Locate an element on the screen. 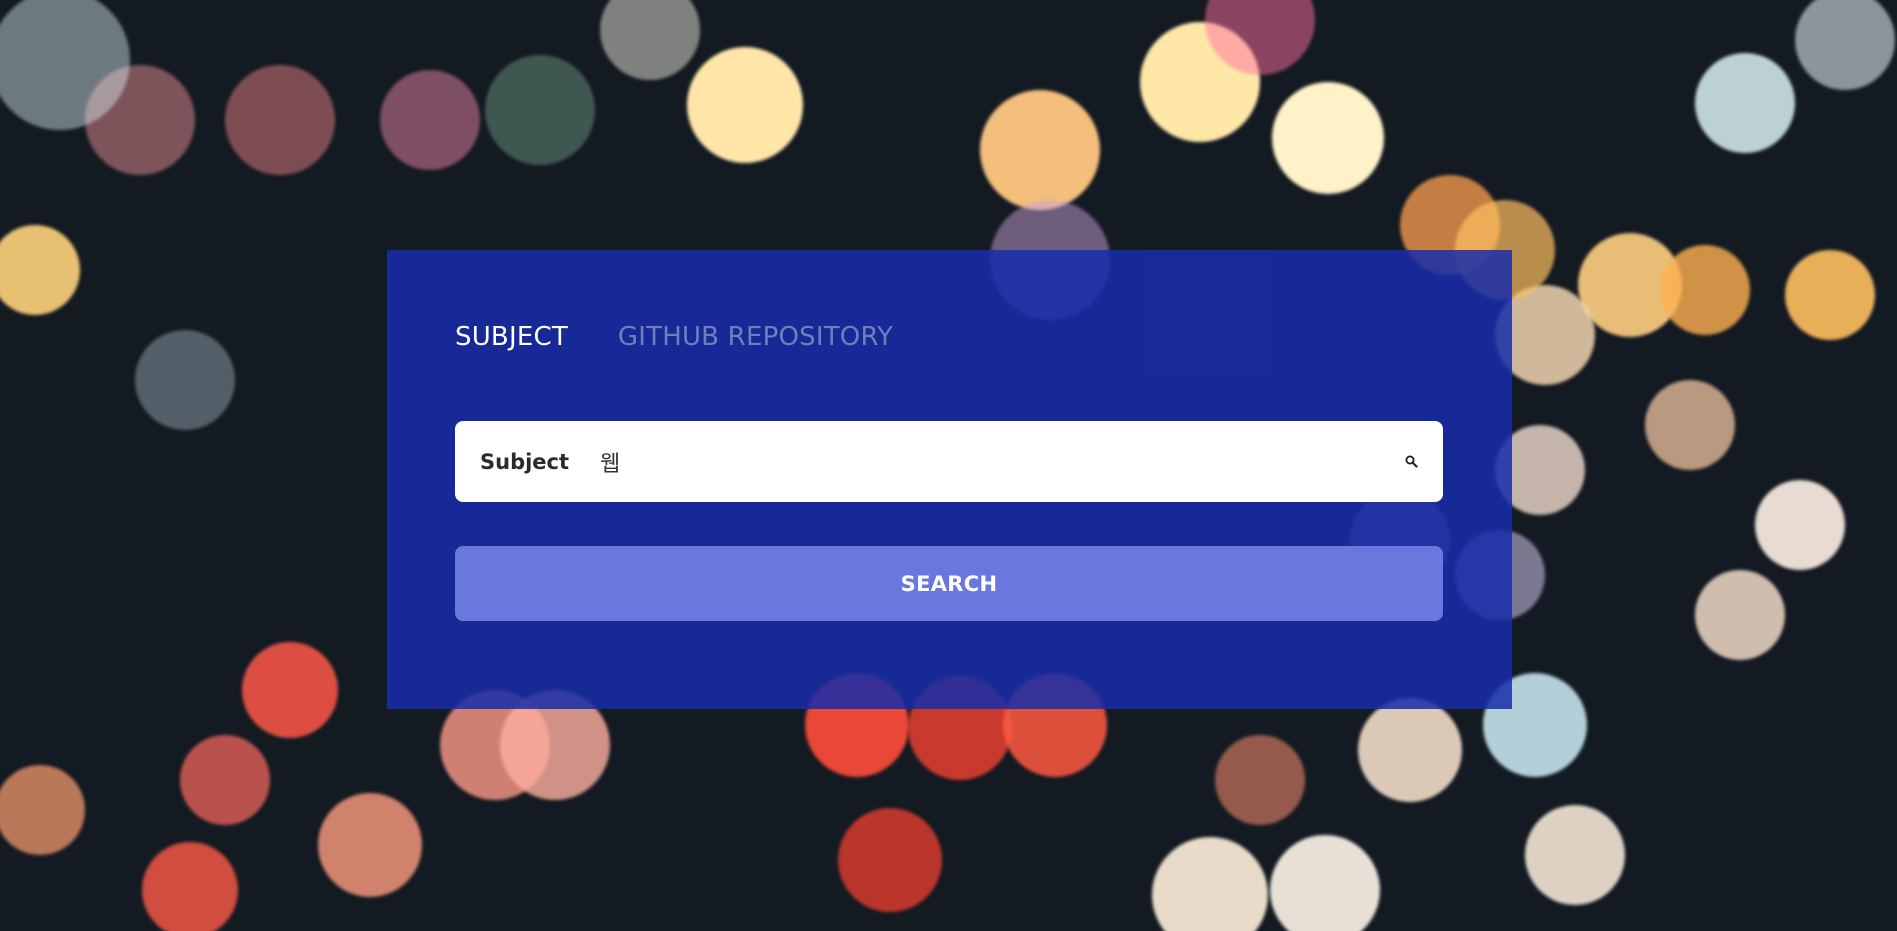 The height and width of the screenshot is (931, 1897). tab-github-repository: GITHUB REPOSITORY is located at coordinates (755, 337).